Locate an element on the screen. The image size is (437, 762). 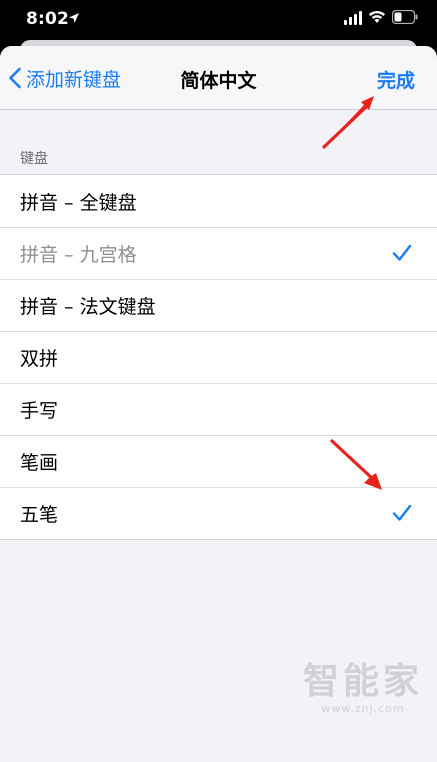
back-button-label: 添加新键盘 is located at coordinates (74, 79).